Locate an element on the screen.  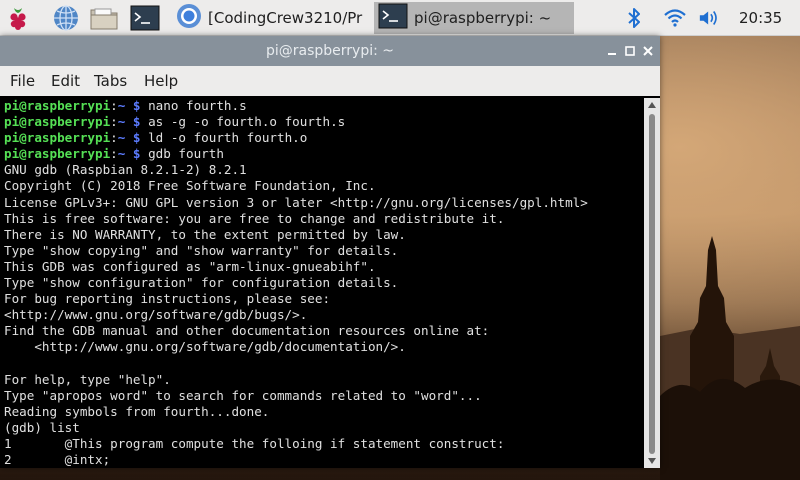
task-label: pi@raspberrypi: ~ is located at coordinates (483, 18).